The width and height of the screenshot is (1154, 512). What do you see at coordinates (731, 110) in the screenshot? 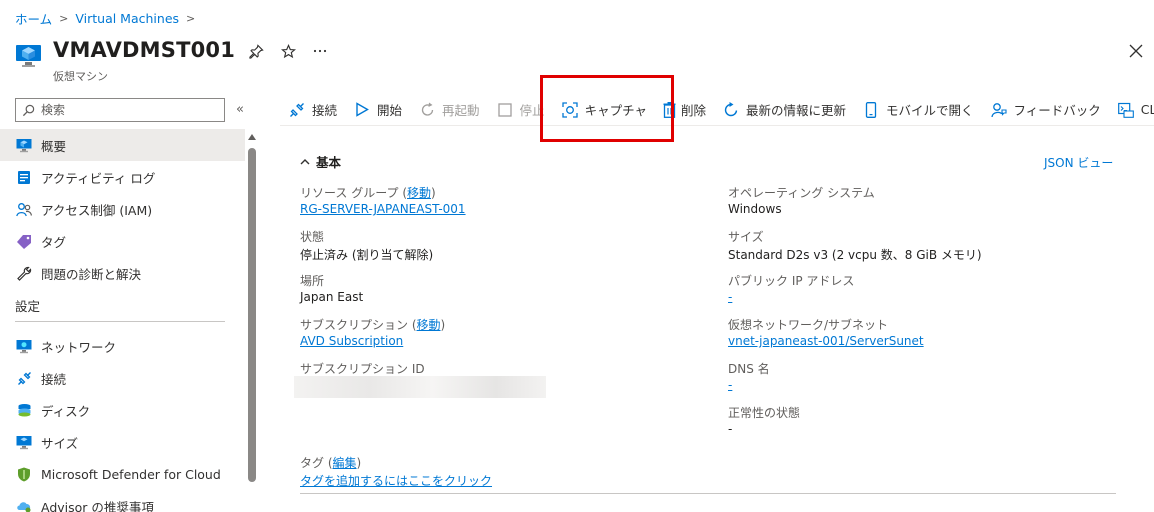
I see `refresh-icon` at bounding box center [731, 110].